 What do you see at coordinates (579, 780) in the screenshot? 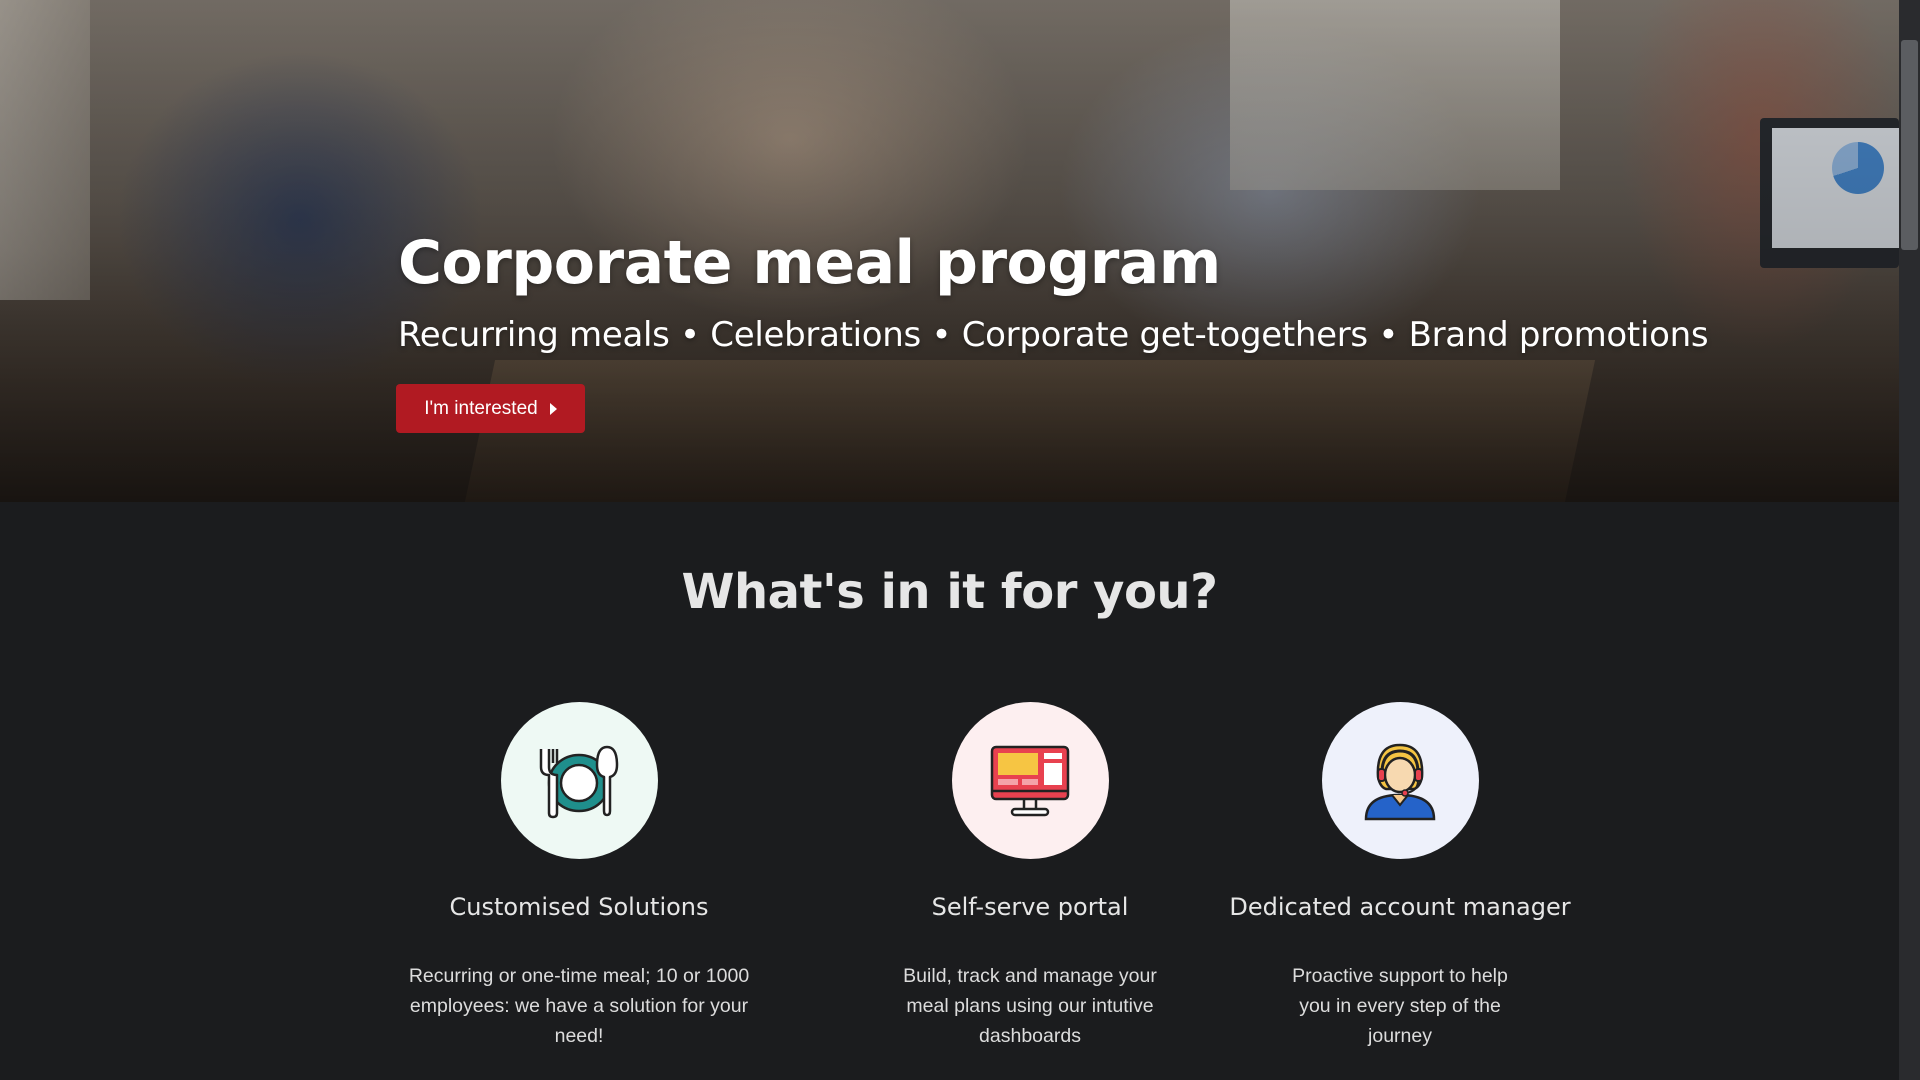
I see `cutlery-plate-icon` at bounding box center [579, 780].